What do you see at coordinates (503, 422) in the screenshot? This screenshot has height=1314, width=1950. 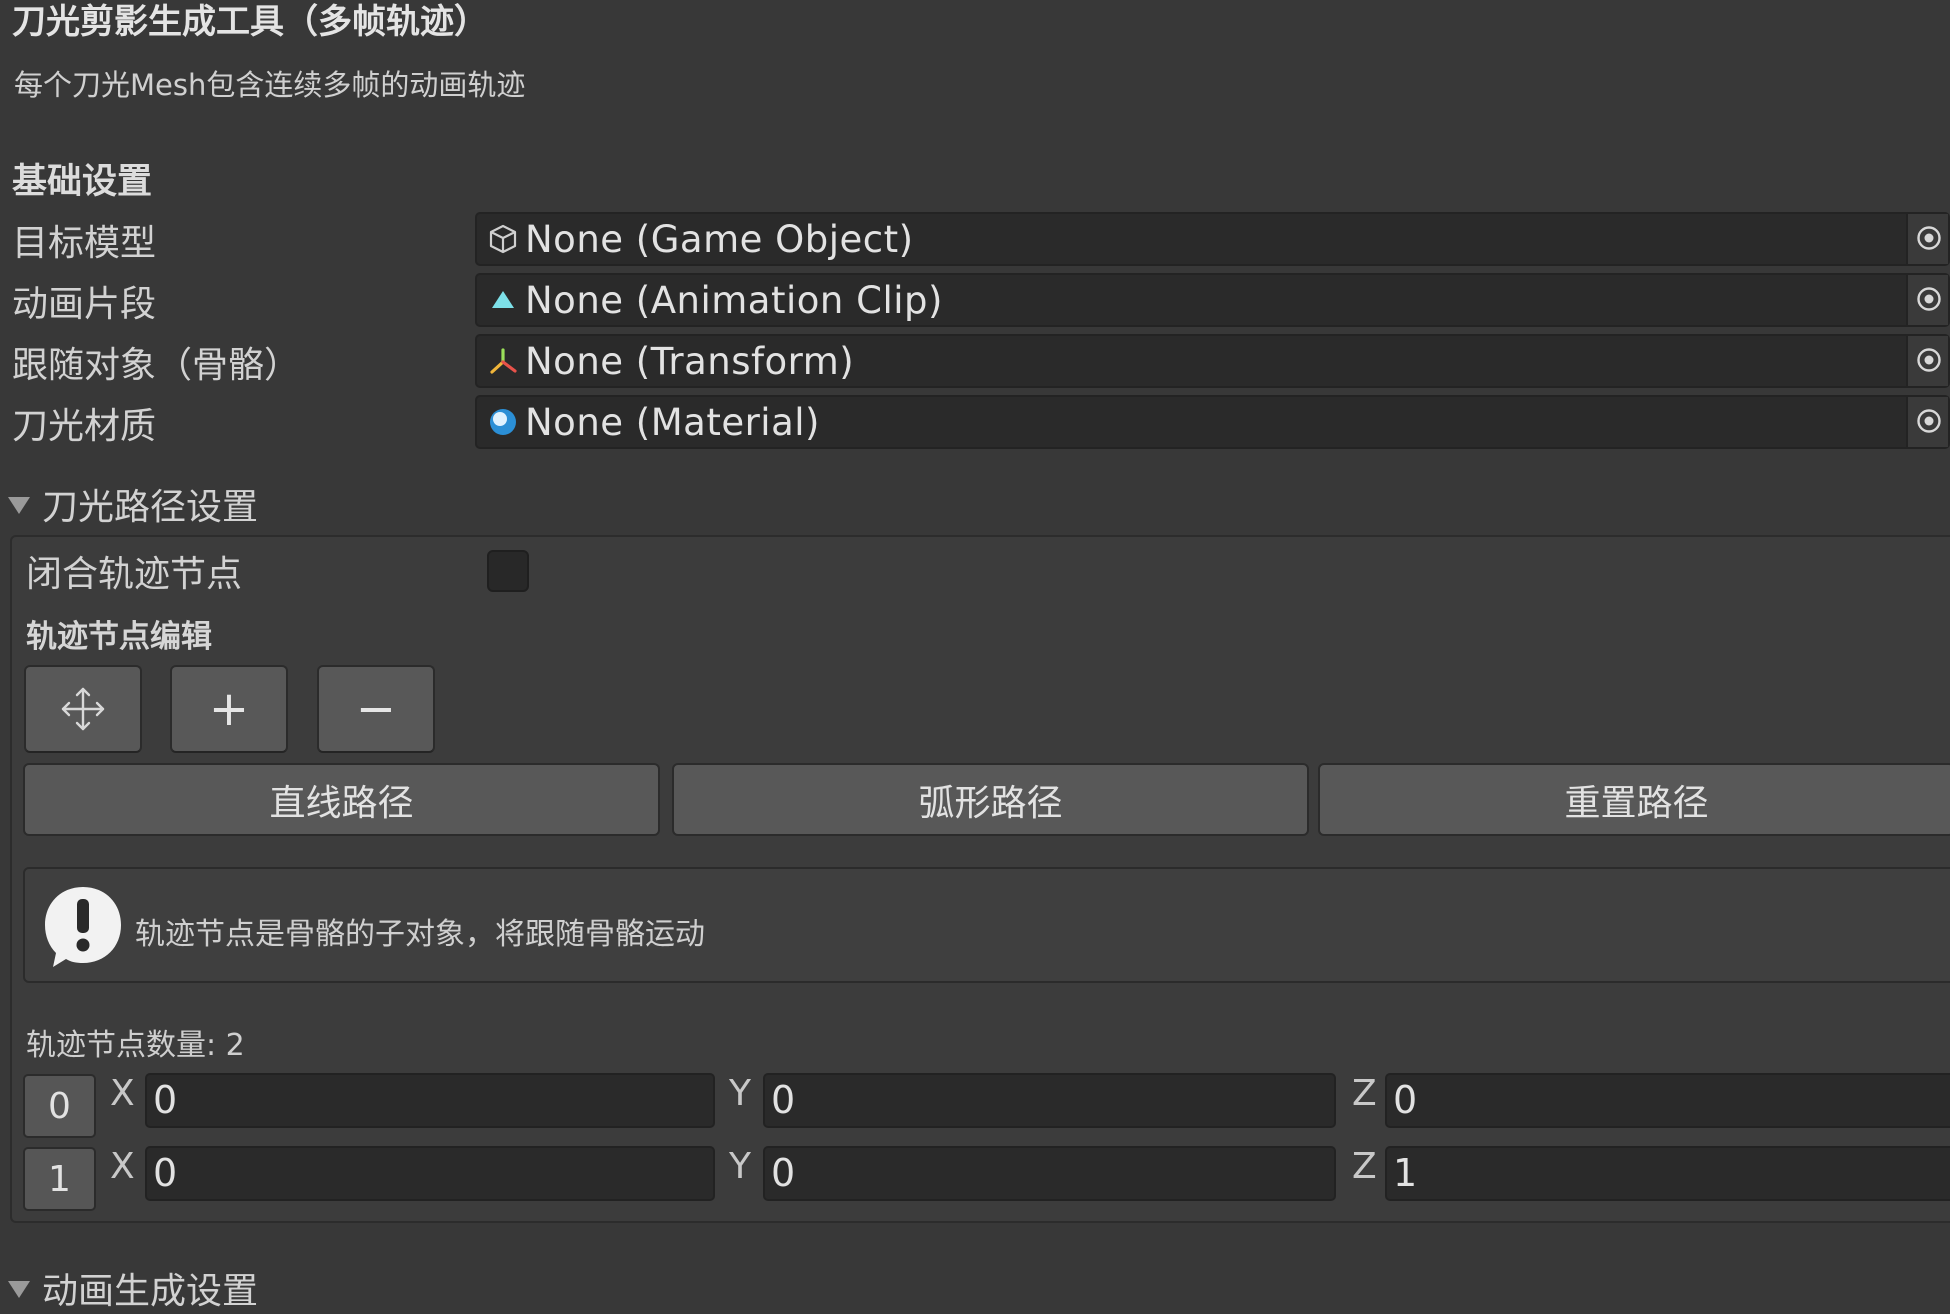 I see `material-sphere-icon` at bounding box center [503, 422].